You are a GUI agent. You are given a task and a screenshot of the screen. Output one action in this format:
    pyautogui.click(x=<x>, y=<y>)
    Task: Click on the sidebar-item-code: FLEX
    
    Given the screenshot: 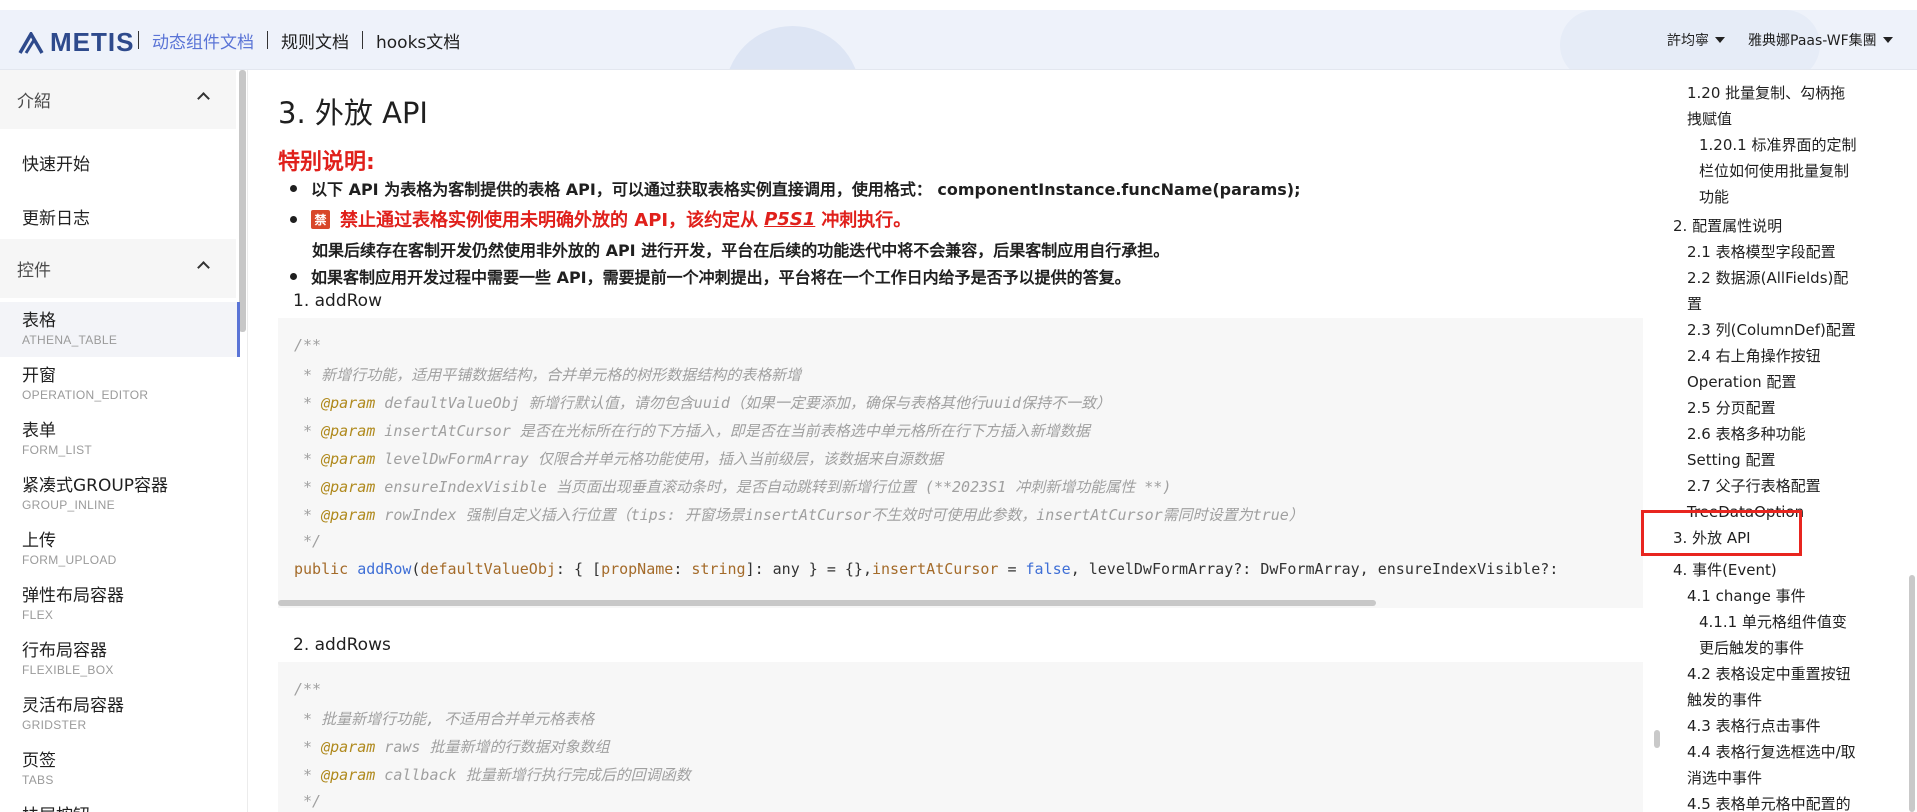 What is the action you would take?
    pyautogui.click(x=38, y=615)
    